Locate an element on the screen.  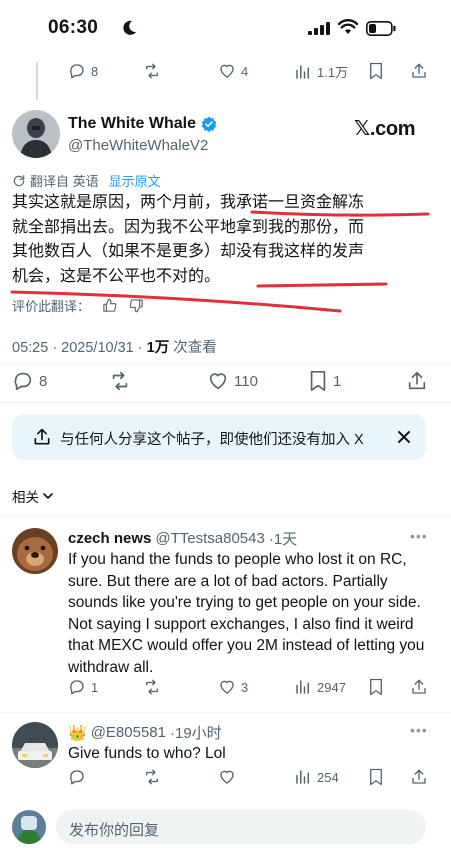
like-button: 3 is located at coordinates (233, 687).